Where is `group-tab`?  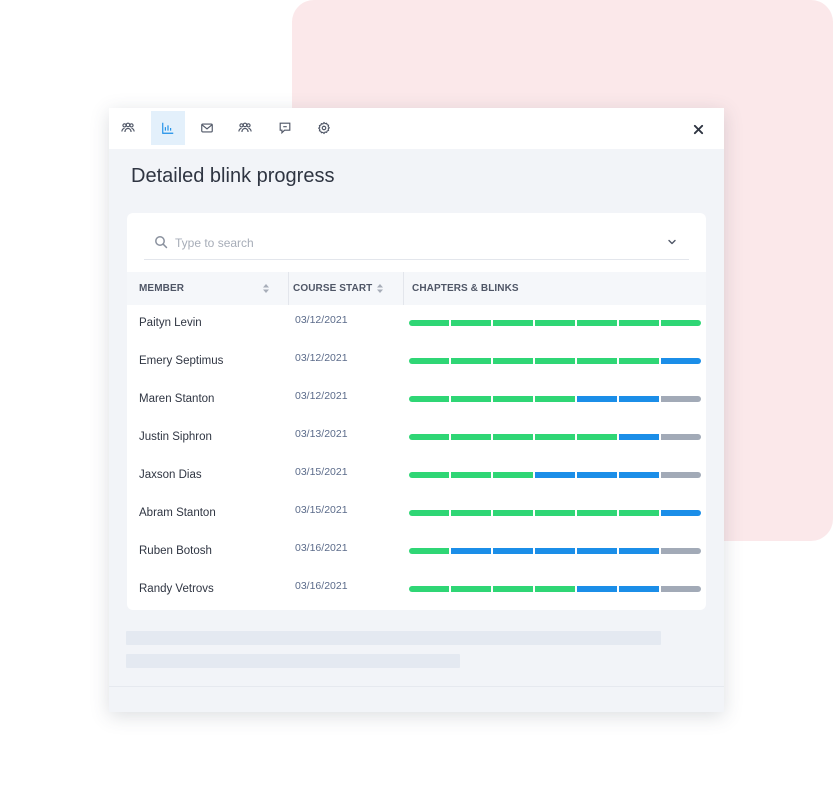 group-tab is located at coordinates (245, 128).